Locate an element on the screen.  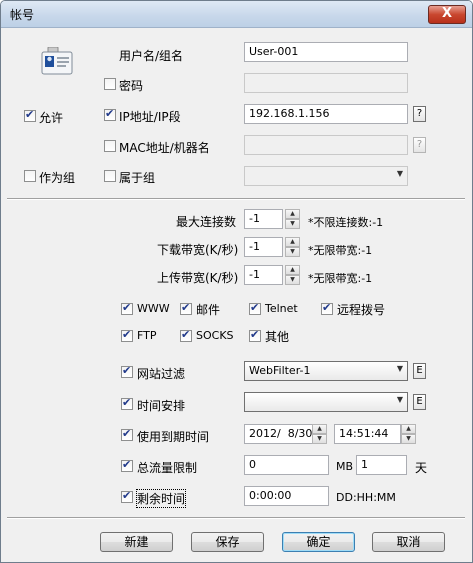
protocol-ftp-label: FTP is located at coordinates (147, 335).